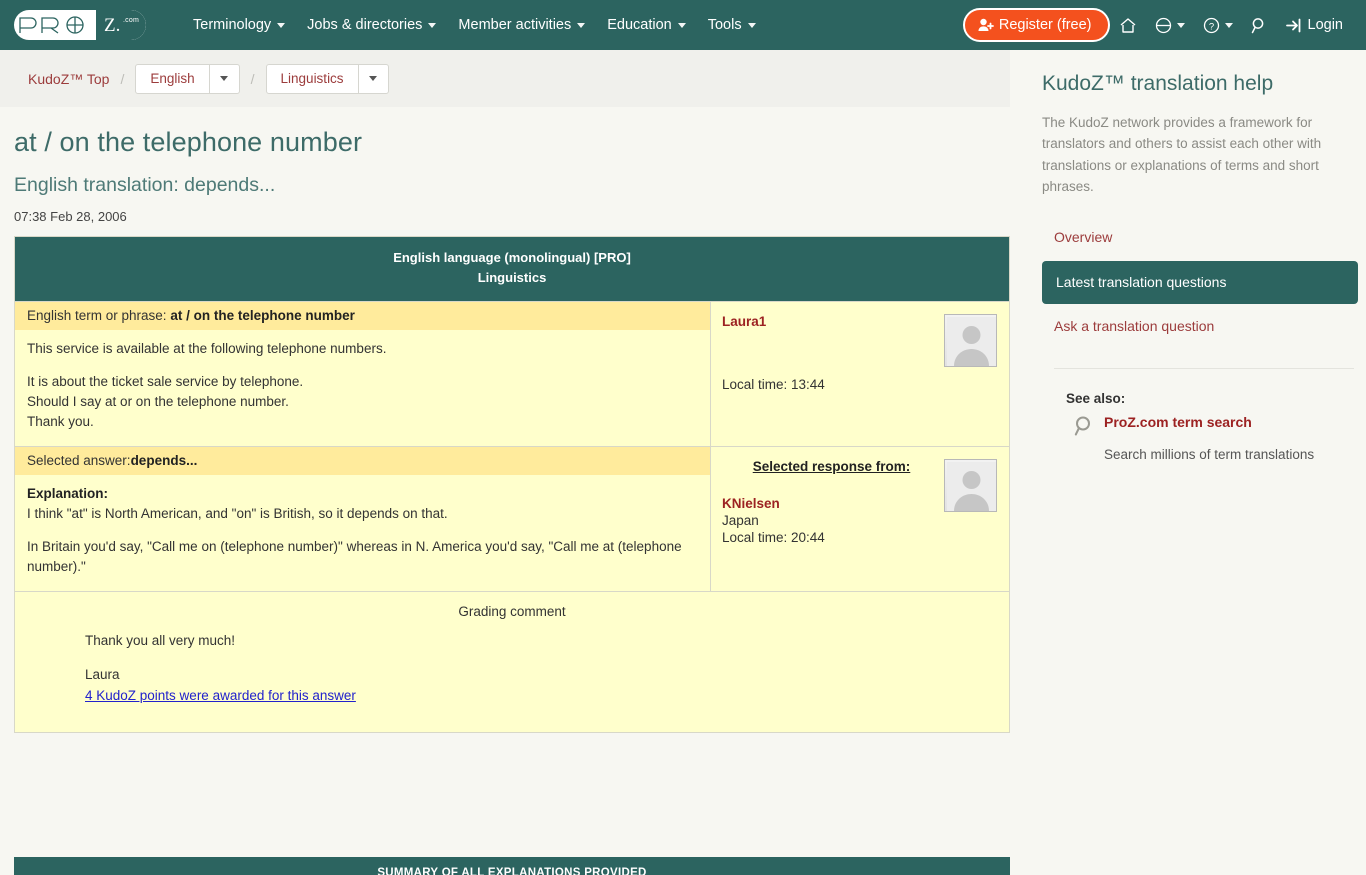 This screenshot has width=1366, height=875. I want to click on question-line: Thank you., so click(60, 422).